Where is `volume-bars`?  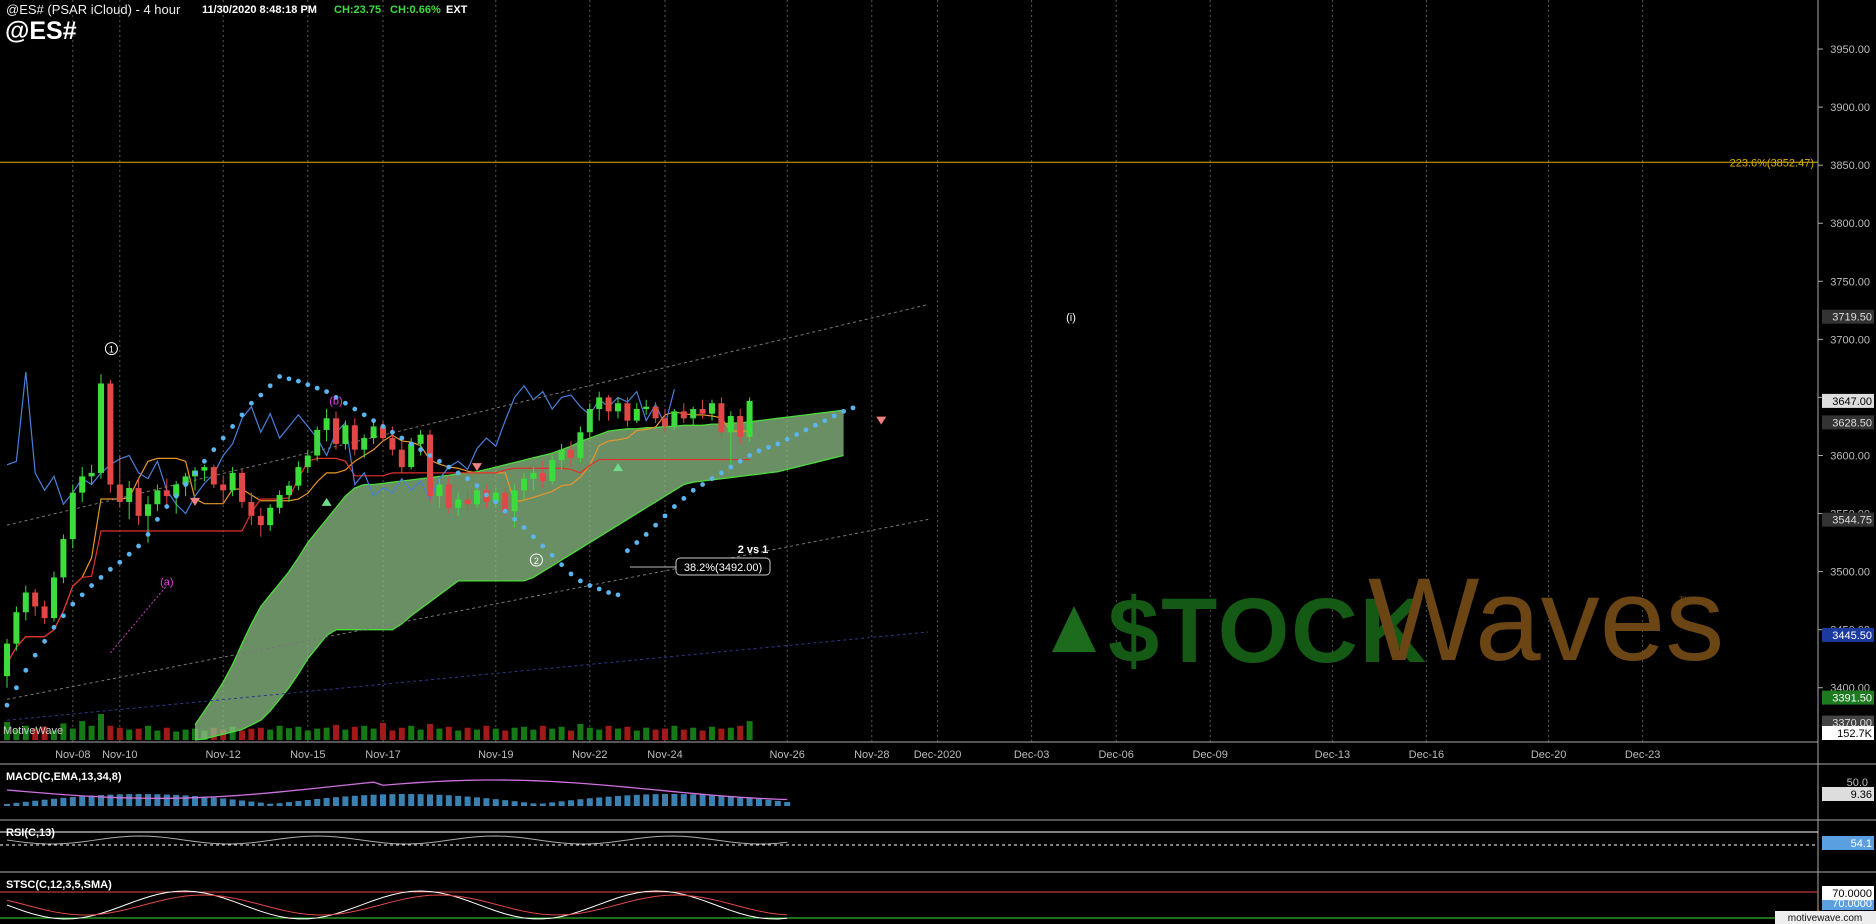
volume-bars is located at coordinates (378, 727).